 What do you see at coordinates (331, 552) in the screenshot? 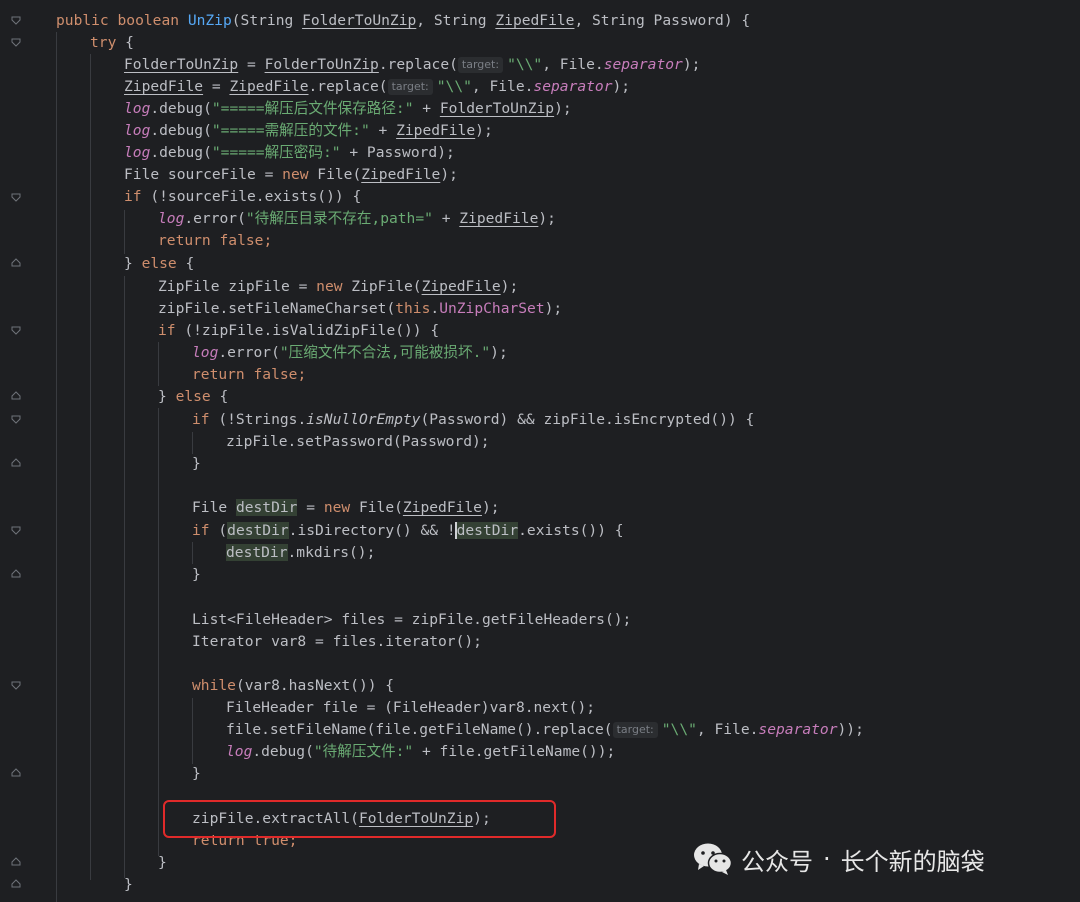
I see `code-text: .mkdirs();` at bounding box center [331, 552].